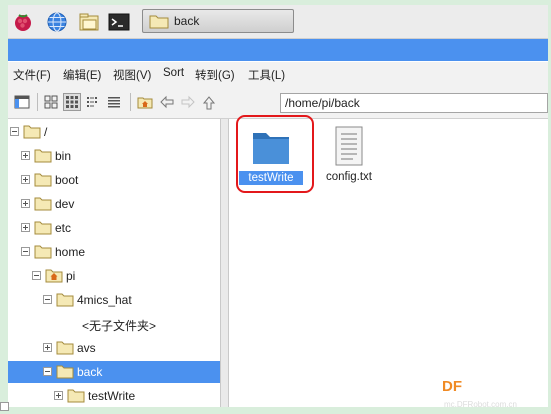 This screenshot has width=551, height=414. I want to click on tree-item-label: pi, so click(71, 276).